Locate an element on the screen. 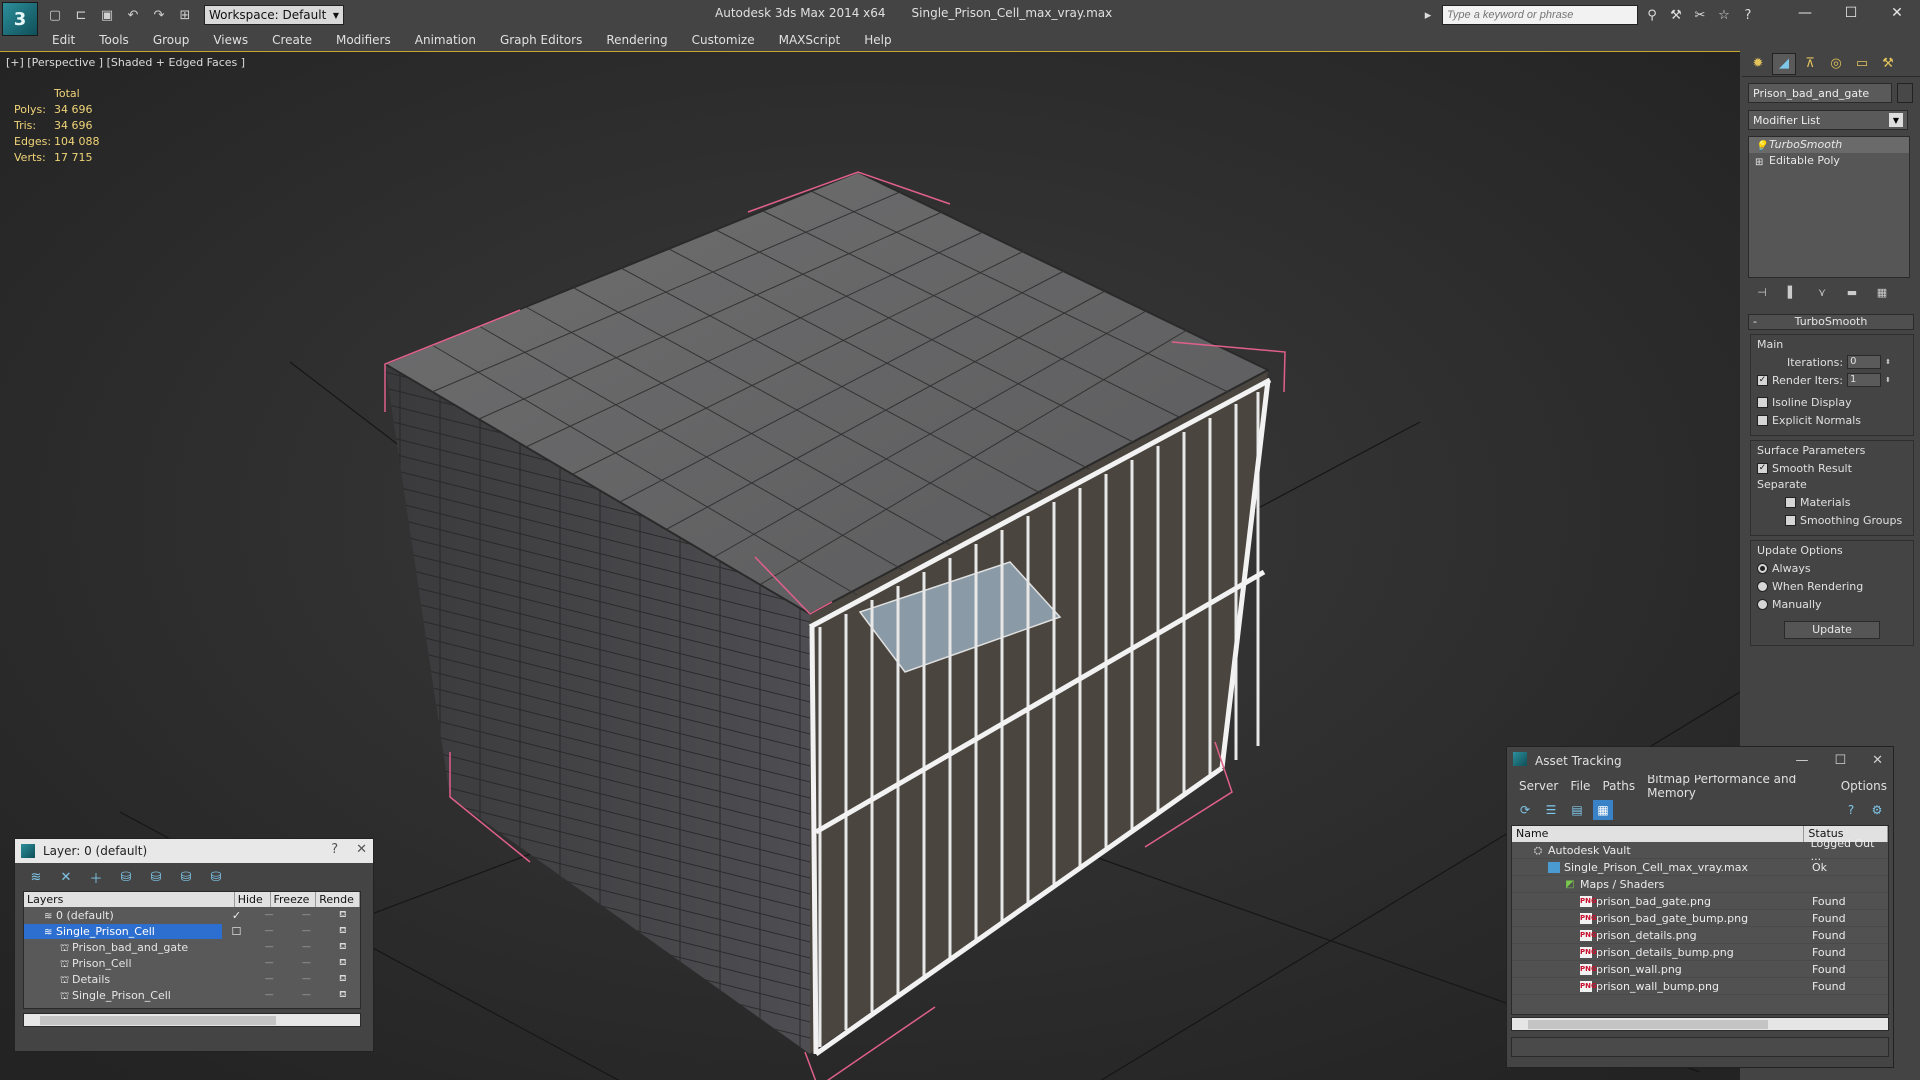 The image size is (1920, 1080). menu-file: File is located at coordinates (1580, 786).